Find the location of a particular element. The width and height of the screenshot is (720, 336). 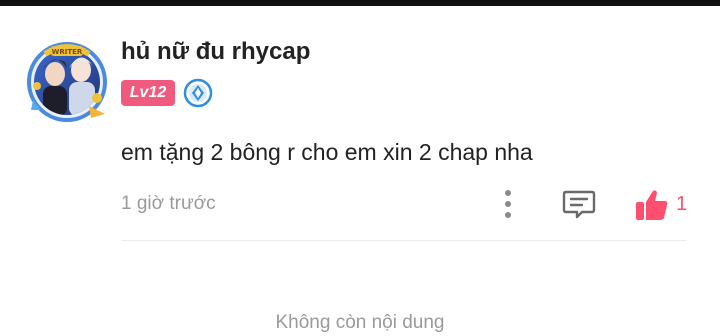

comment-reply-icon is located at coordinates (579, 204).